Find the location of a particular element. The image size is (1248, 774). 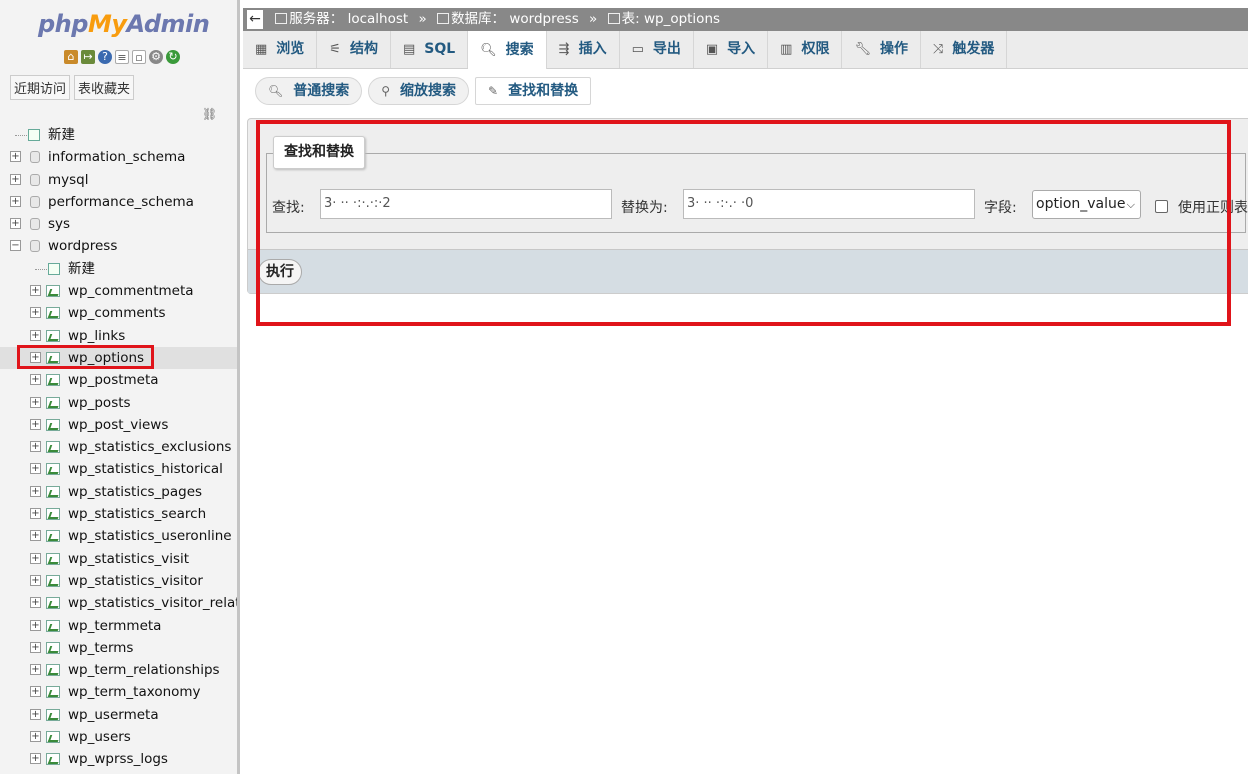

favorite-tables-button: 表收藏夹 is located at coordinates (104, 87).